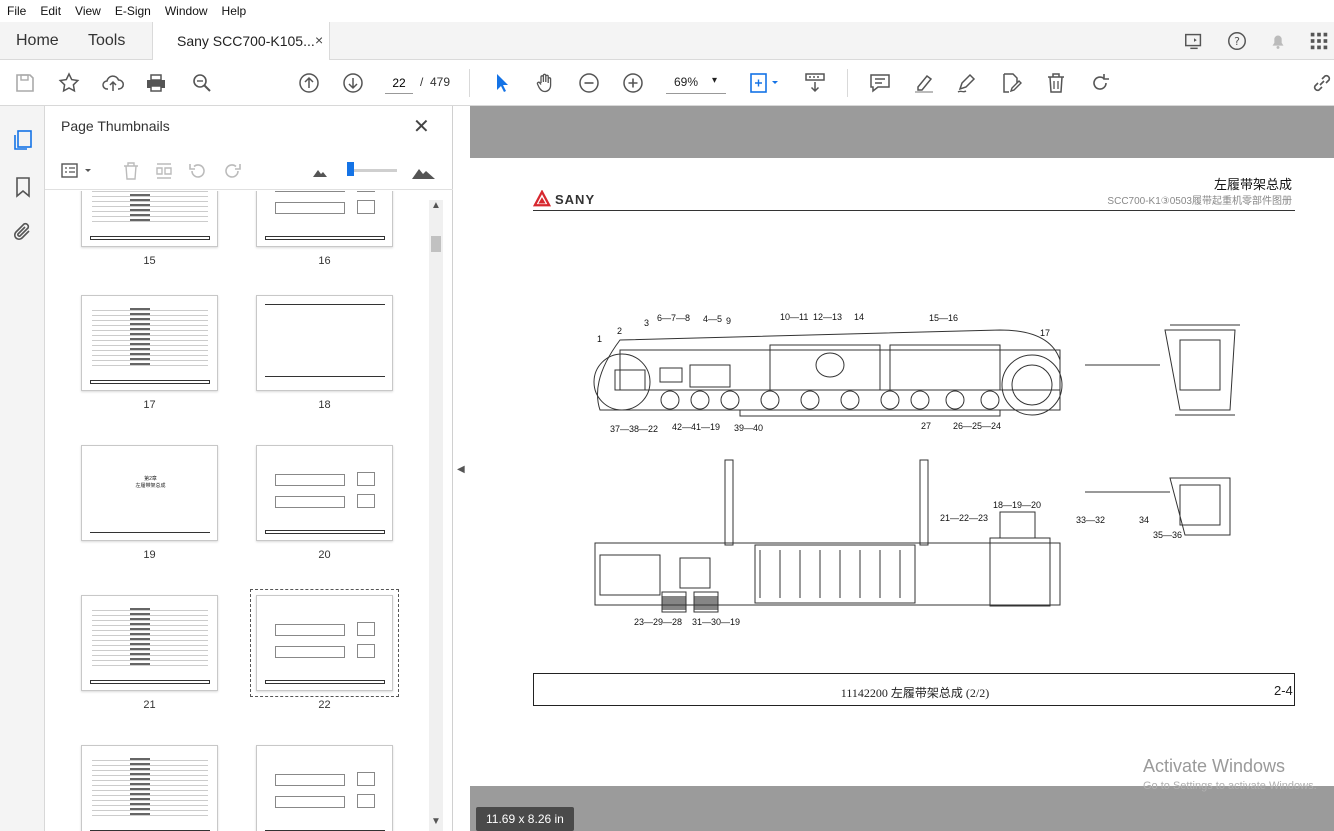 Image resolution: width=1334 pixels, height=831 pixels. What do you see at coordinates (686, 82) in the screenshot?
I see `zoom-value: 69%` at bounding box center [686, 82].